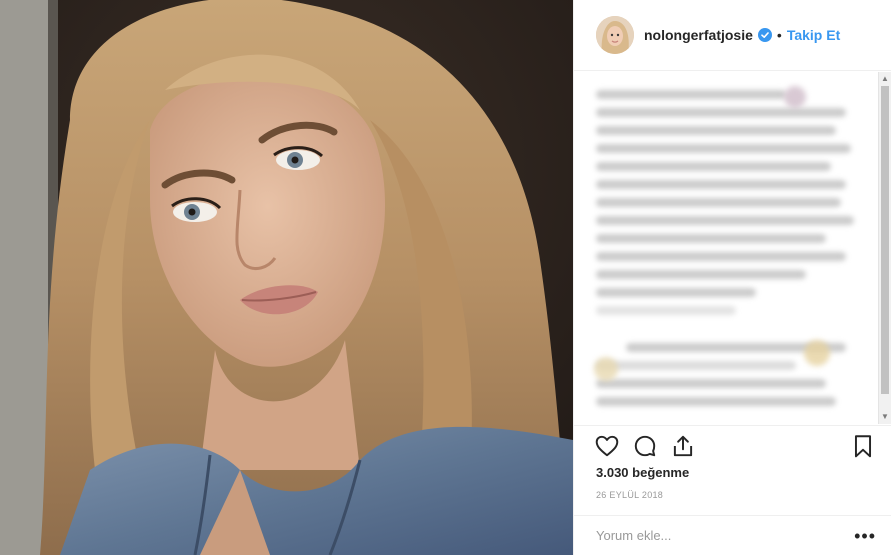  What do you see at coordinates (607, 446) in the screenshot?
I see `heart-icon` at bounding box center [607, 446].